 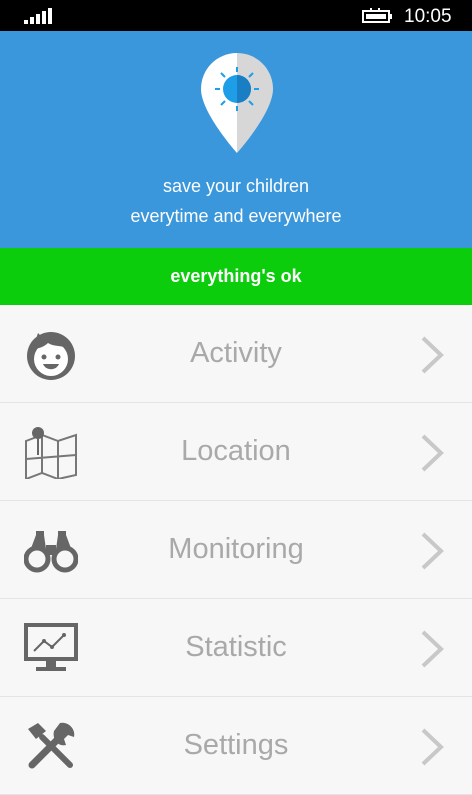 What do you see at coordinates (236, 216) in the screenshot?
I see `tagline-line-2: everytime and everywhere` at bounding box center [236, 216].